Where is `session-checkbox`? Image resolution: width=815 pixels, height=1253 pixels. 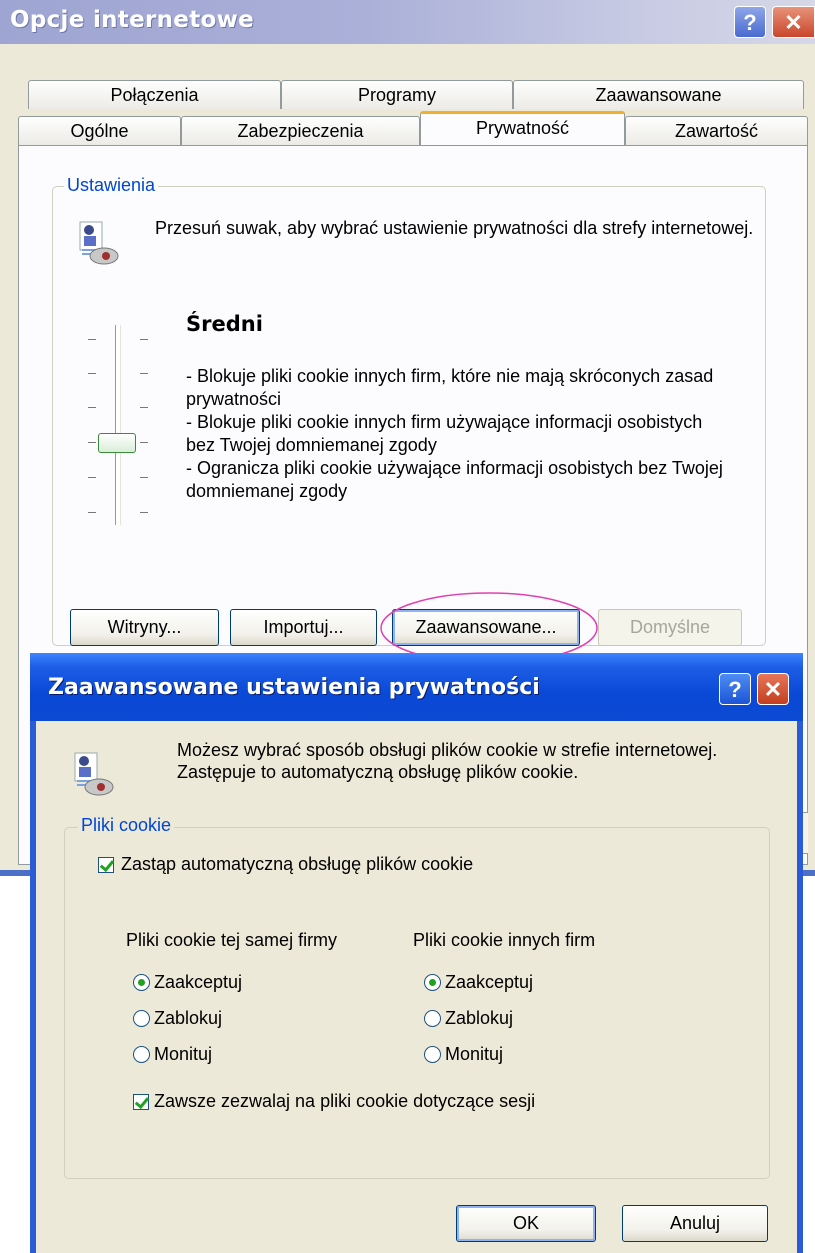
session-checkbox is located at coordinates (141, 1102).